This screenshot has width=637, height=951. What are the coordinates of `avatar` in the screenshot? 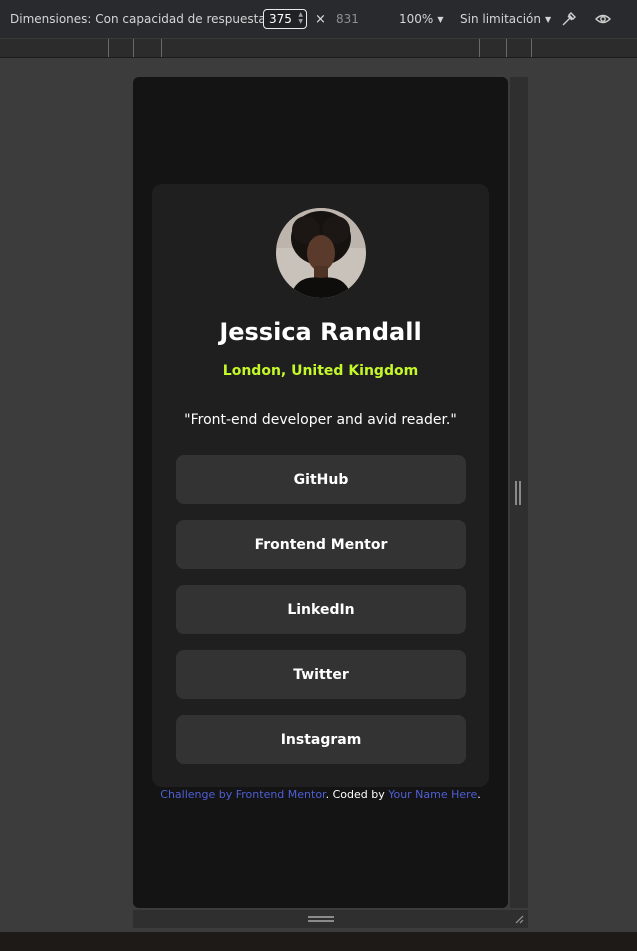 It's located at (321, 253).